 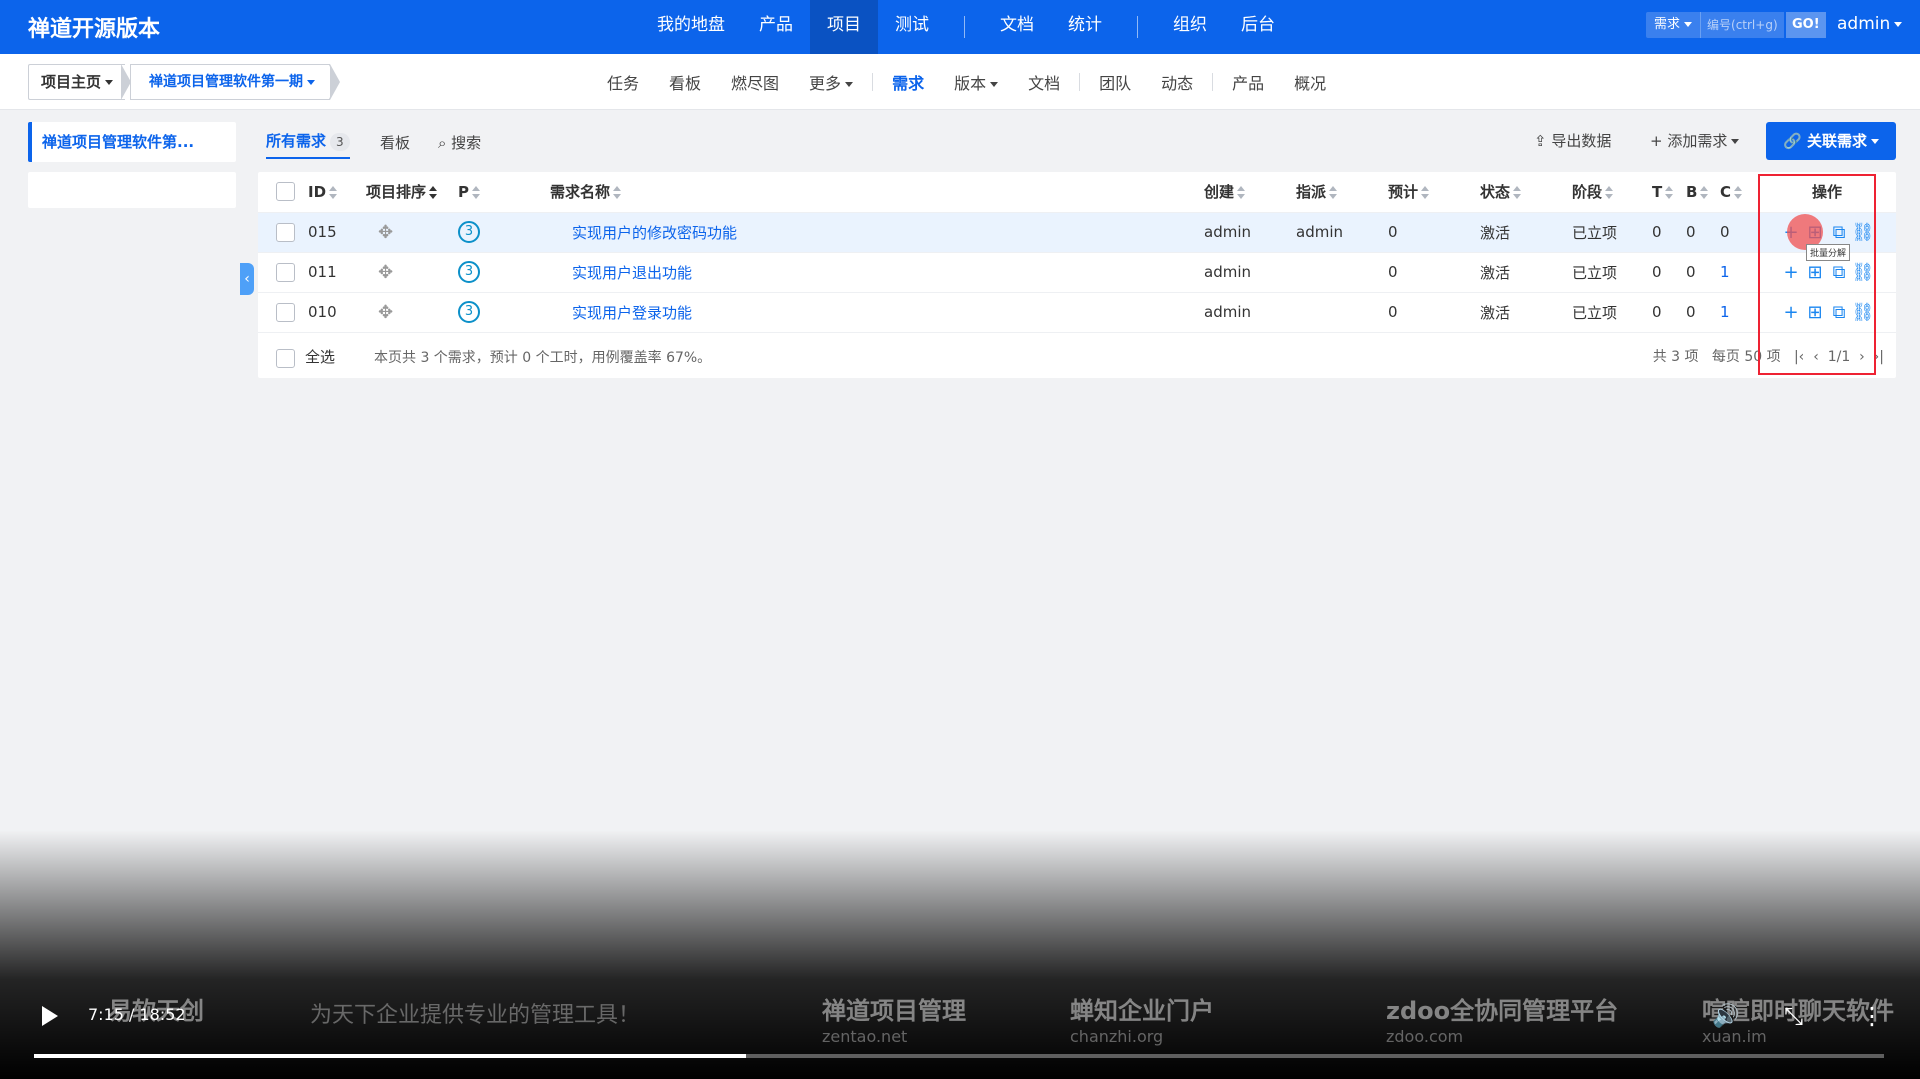 What do you see at coordinates (1839, 357) in the screenshot?
I see `page-indicator: 1/1` at bounding box center [1839, 357].